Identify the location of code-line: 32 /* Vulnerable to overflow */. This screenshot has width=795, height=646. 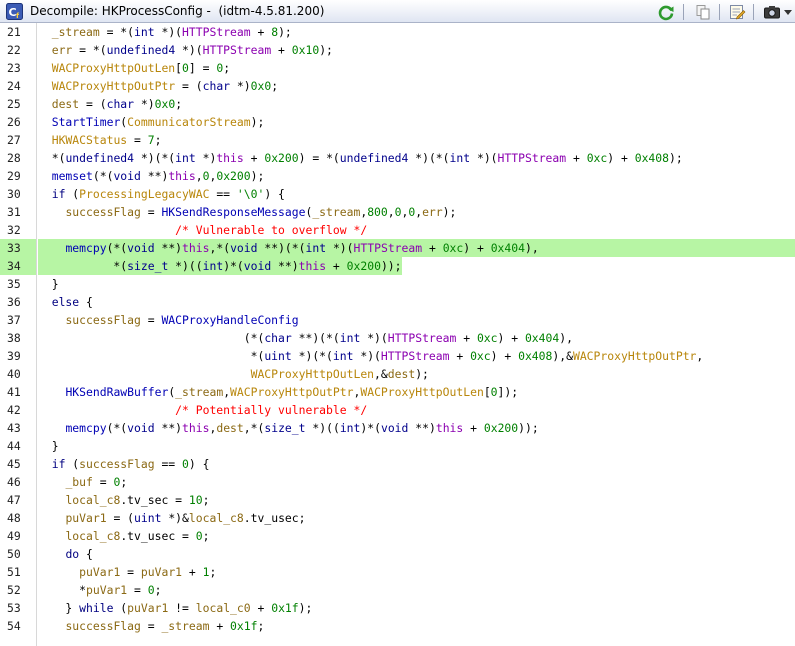
(397, 230).